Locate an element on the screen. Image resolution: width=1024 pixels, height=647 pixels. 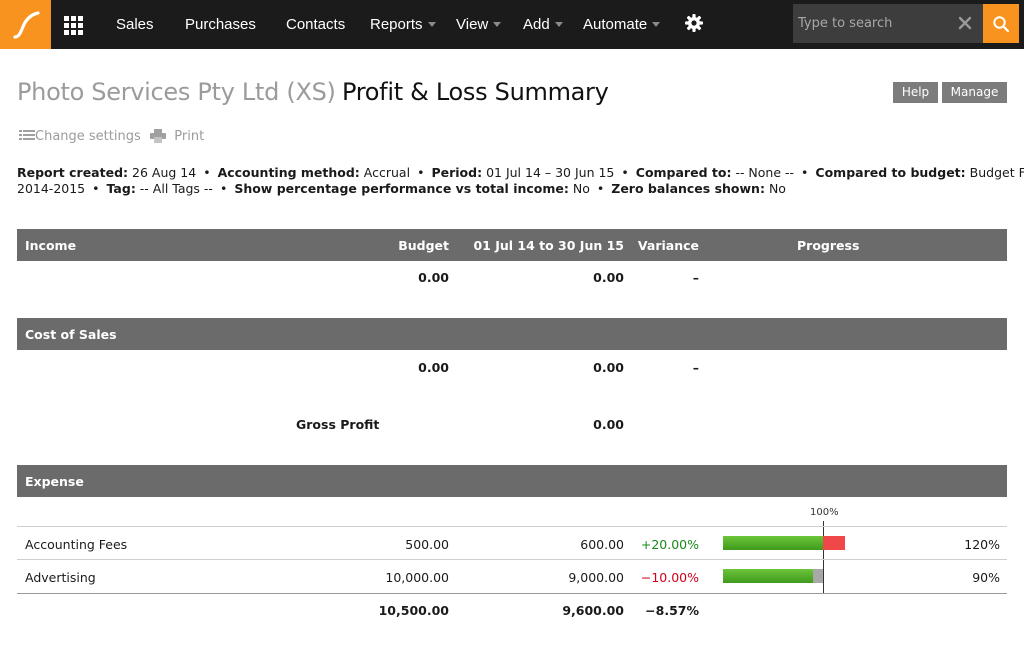
info-label: Tag: is located at coordinates (121, 188).